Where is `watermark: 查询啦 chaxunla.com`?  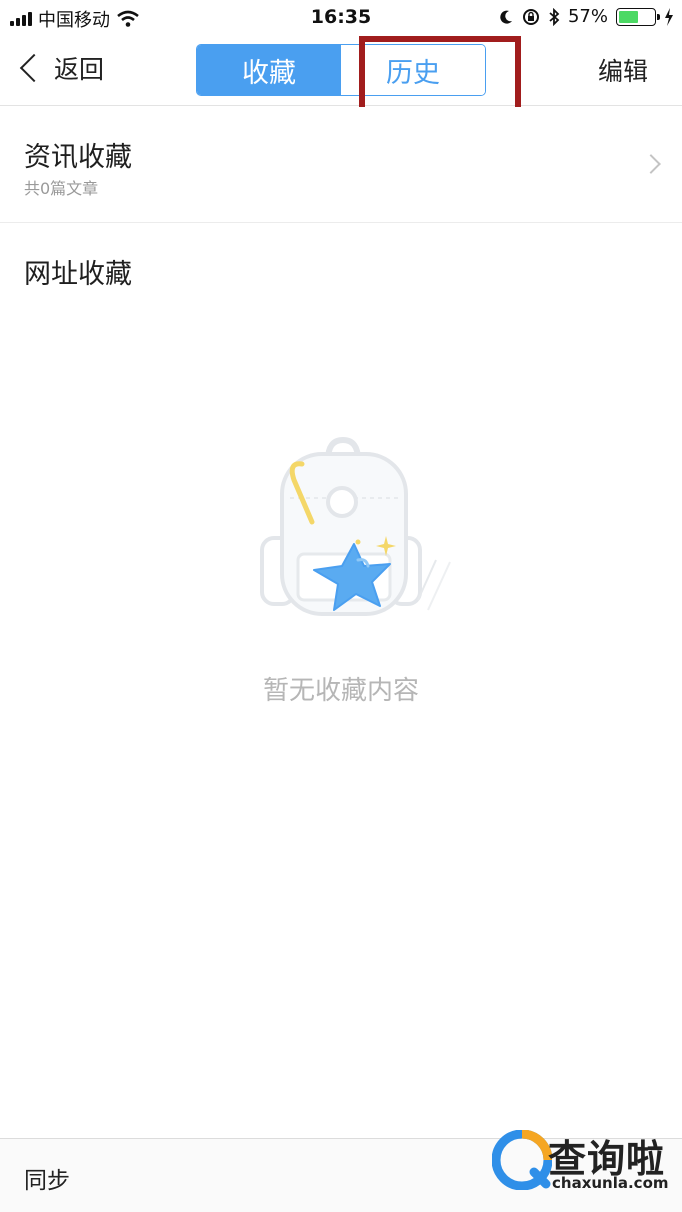 watermark: 查询啦 chaxunla.com is located at coordinates (582, 1165).